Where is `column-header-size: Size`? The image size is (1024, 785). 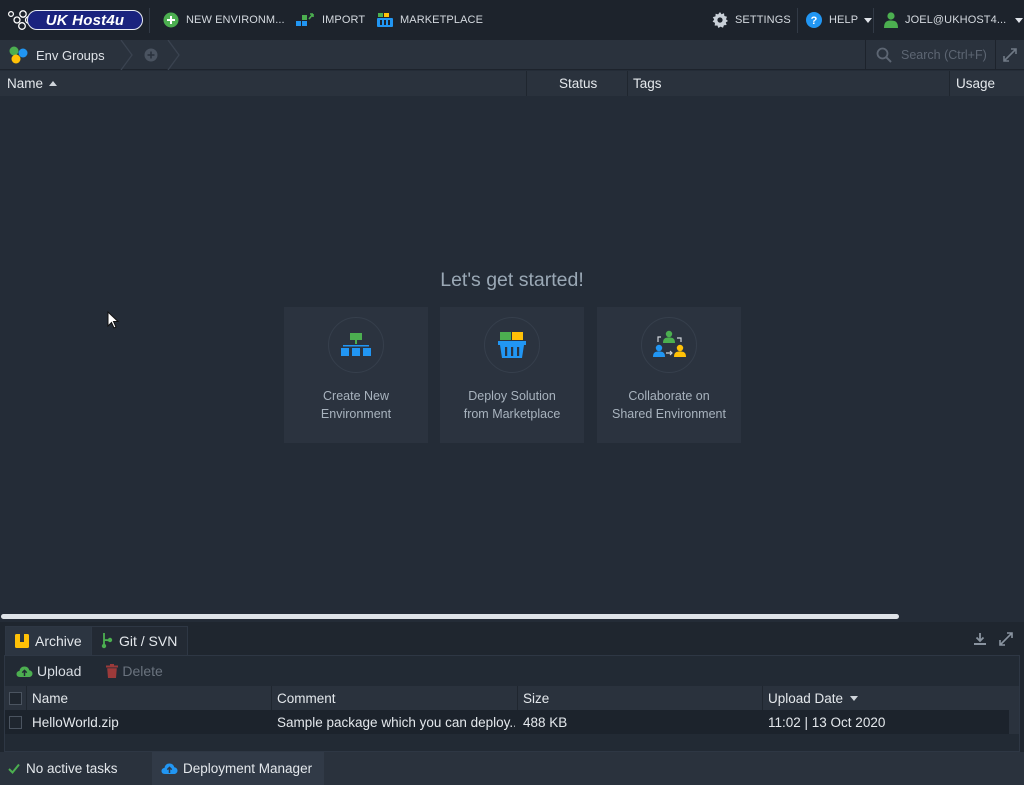
column-header-size: Size is located at coordinates (536, 698).